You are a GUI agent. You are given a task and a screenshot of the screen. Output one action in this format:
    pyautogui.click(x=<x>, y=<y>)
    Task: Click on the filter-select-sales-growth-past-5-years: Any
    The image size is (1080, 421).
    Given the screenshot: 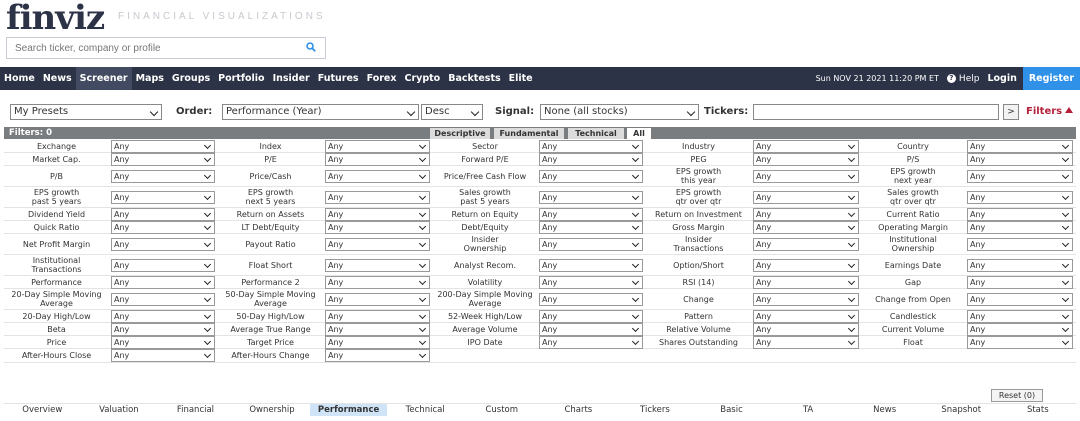 What is the action you would take?
    pyautogui.click(x=591, y=197)
    